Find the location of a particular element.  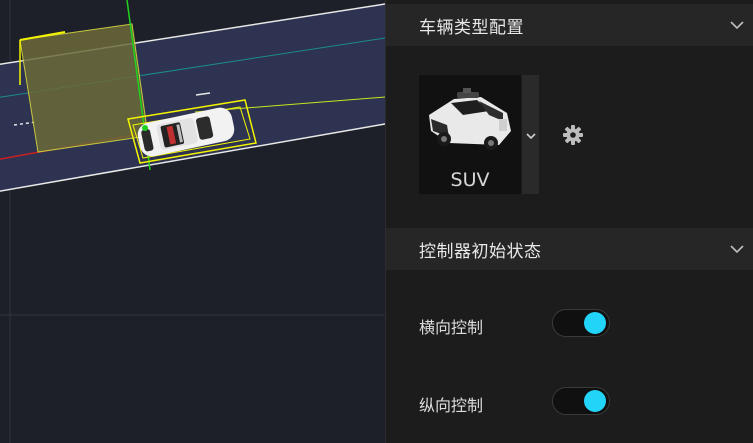

longitudinal-control-toggle is located at coordinates (581, 401).